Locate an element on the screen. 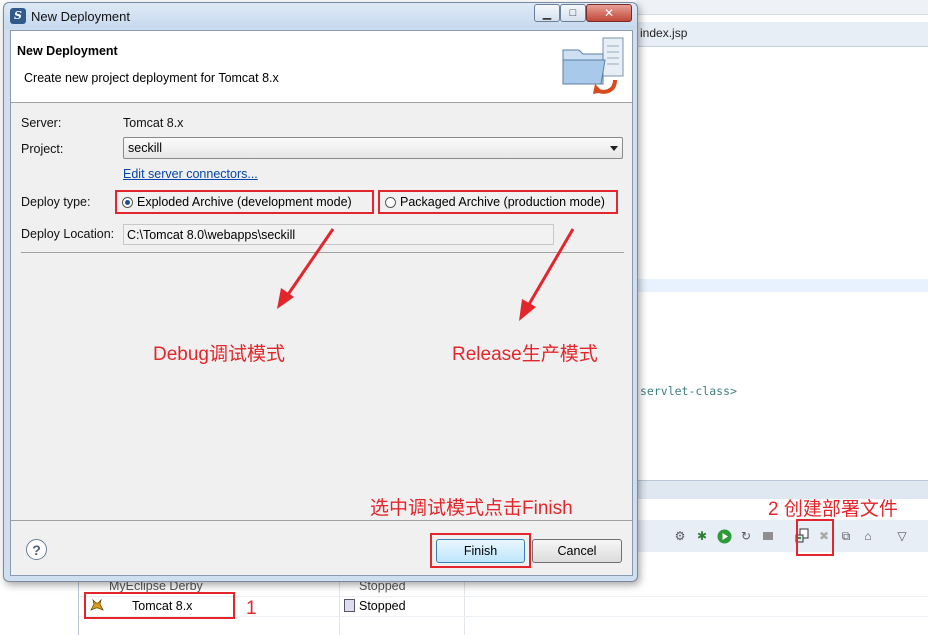 This screenshot has height=635, width=928. folder-icon: ⌂ is located at coordinates (868, 536).